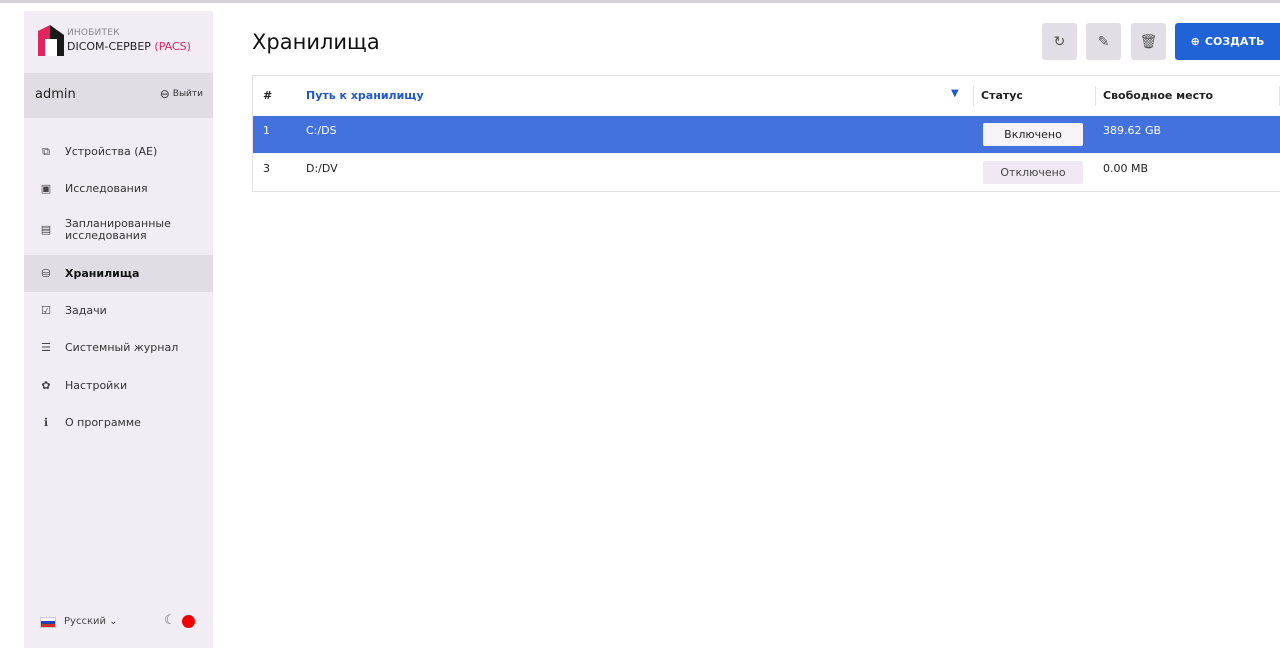 The image size is (1280, 648). I want to click on sidebar-item-about: ℹ О программе, so click(118, 422).